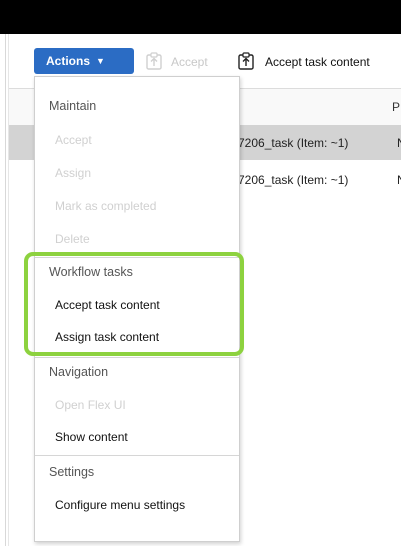 The height and width of the screenshot is (546, 401). Describe the element at coordinates (91, 437) in the screenshot. I see `menu-item-show-content: Show content` at that location.